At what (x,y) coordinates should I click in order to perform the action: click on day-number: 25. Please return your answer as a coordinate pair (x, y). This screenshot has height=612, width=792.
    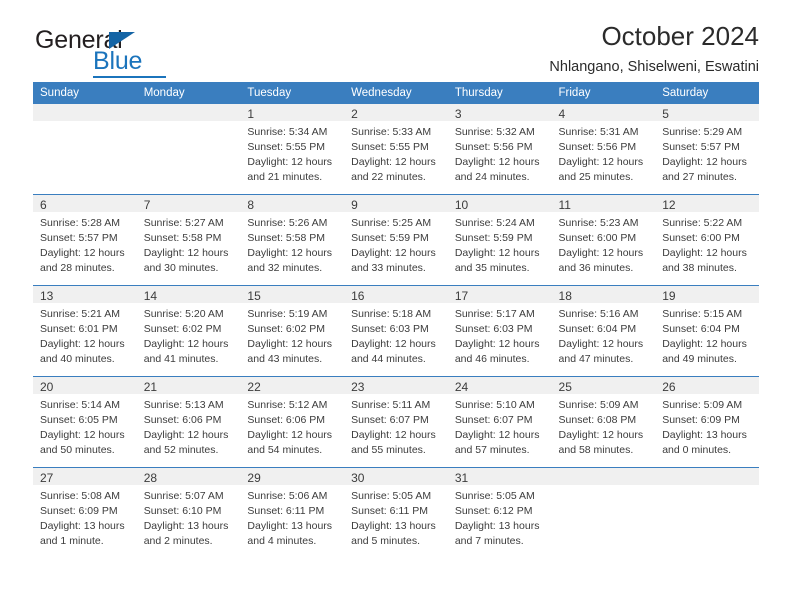
    Looking at the image, I should click on (603, 385).